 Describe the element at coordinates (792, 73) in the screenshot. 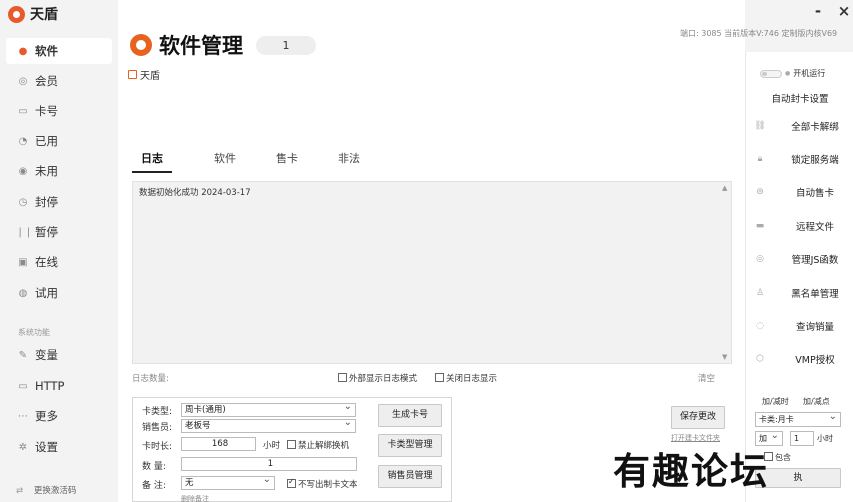

I see `boot-run-toggle-row: ● 开机运行` at that location.